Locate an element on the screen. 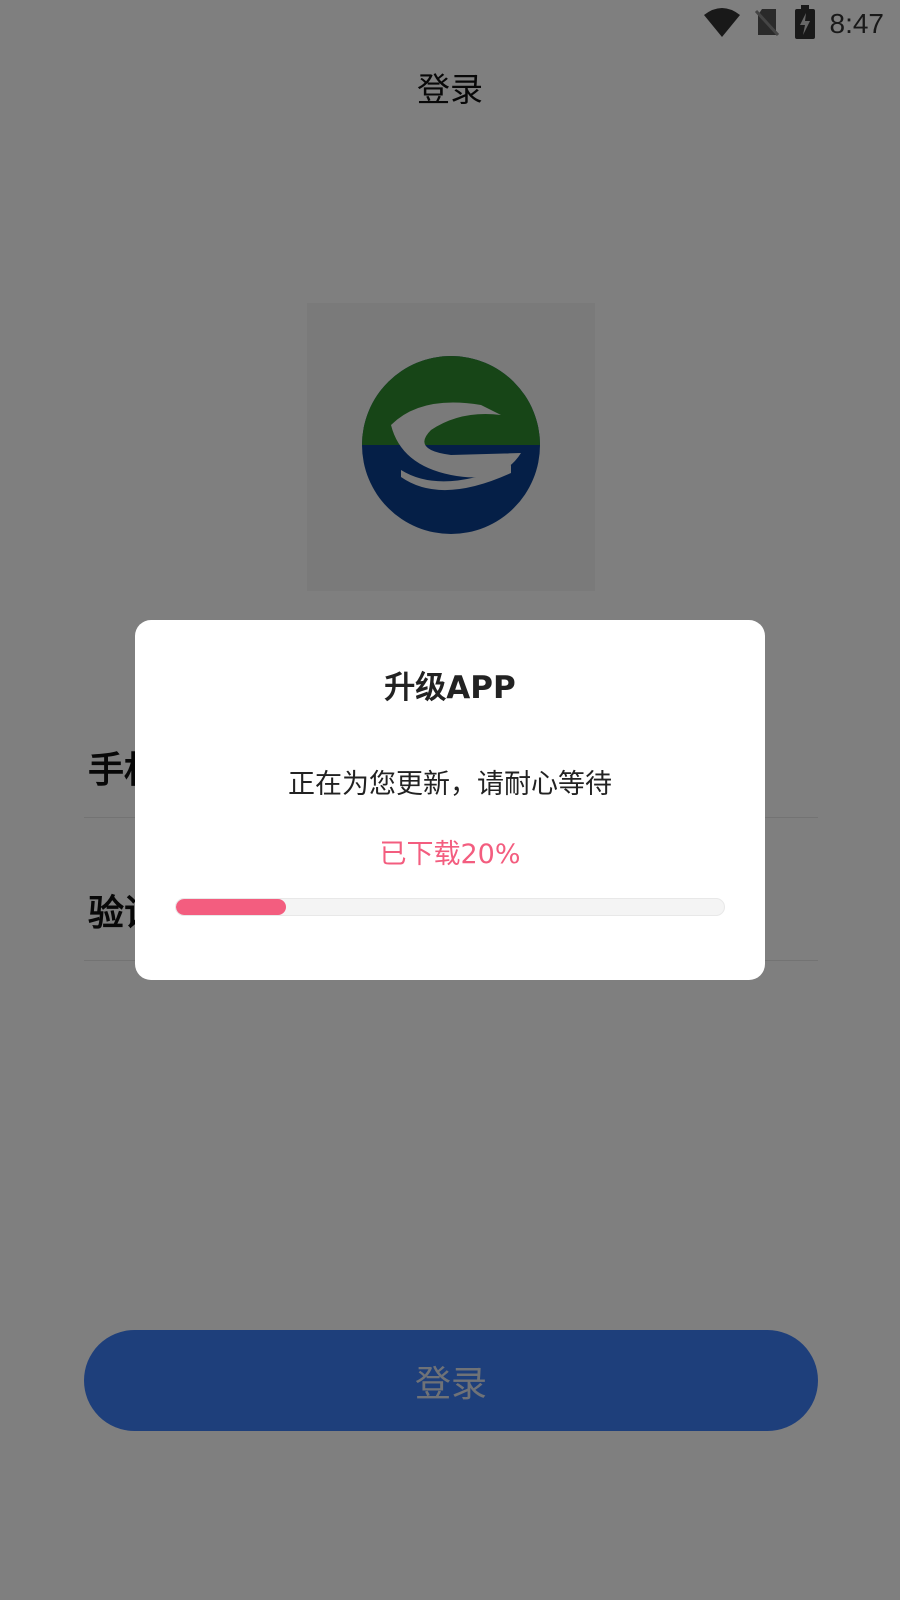  download-progress-bar is located at coordinates (450, 907).